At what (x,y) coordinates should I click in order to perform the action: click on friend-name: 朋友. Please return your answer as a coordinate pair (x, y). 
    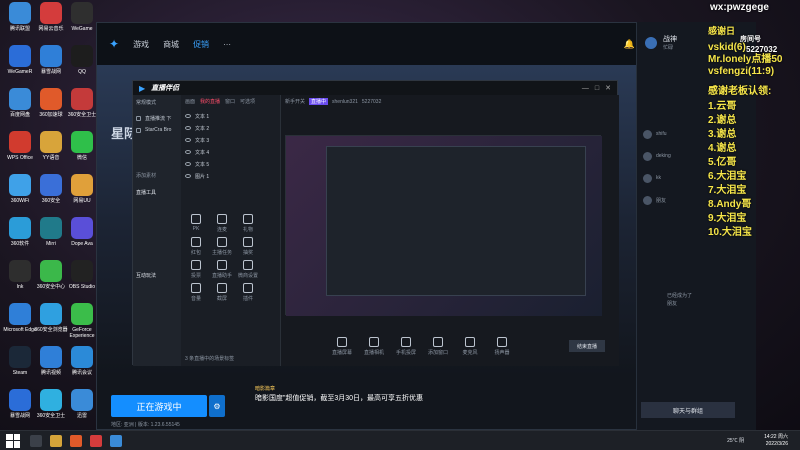
    Looking at the image, I should click on (661, 200).